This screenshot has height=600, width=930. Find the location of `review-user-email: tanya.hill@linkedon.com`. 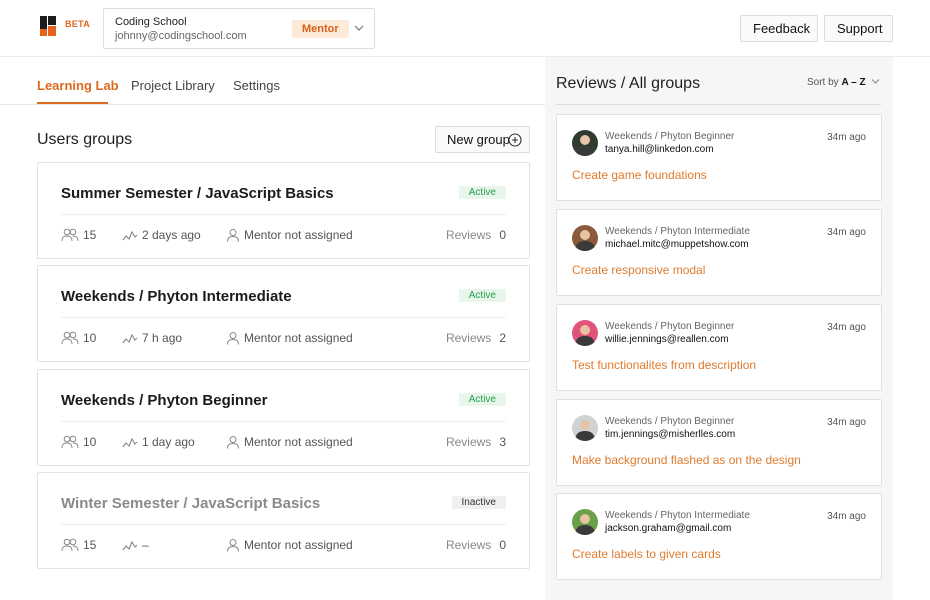

review-user-email: tanya.hill@linkedon.com is located at coordinates (659, 149).